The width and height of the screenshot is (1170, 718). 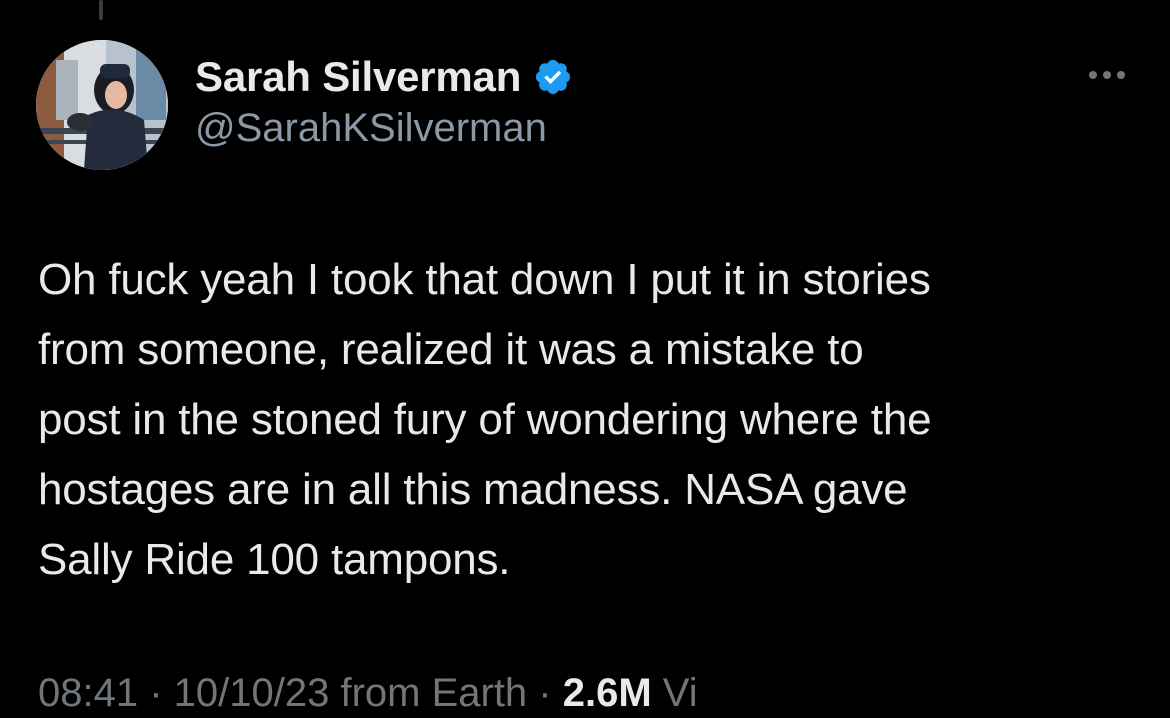 What do you see at coordinates (295, 693) in the screenshot?
I see `tweet-timestamp: 08:41 · 10/10/23 from Earth ·` at bounding box center [295, 693].